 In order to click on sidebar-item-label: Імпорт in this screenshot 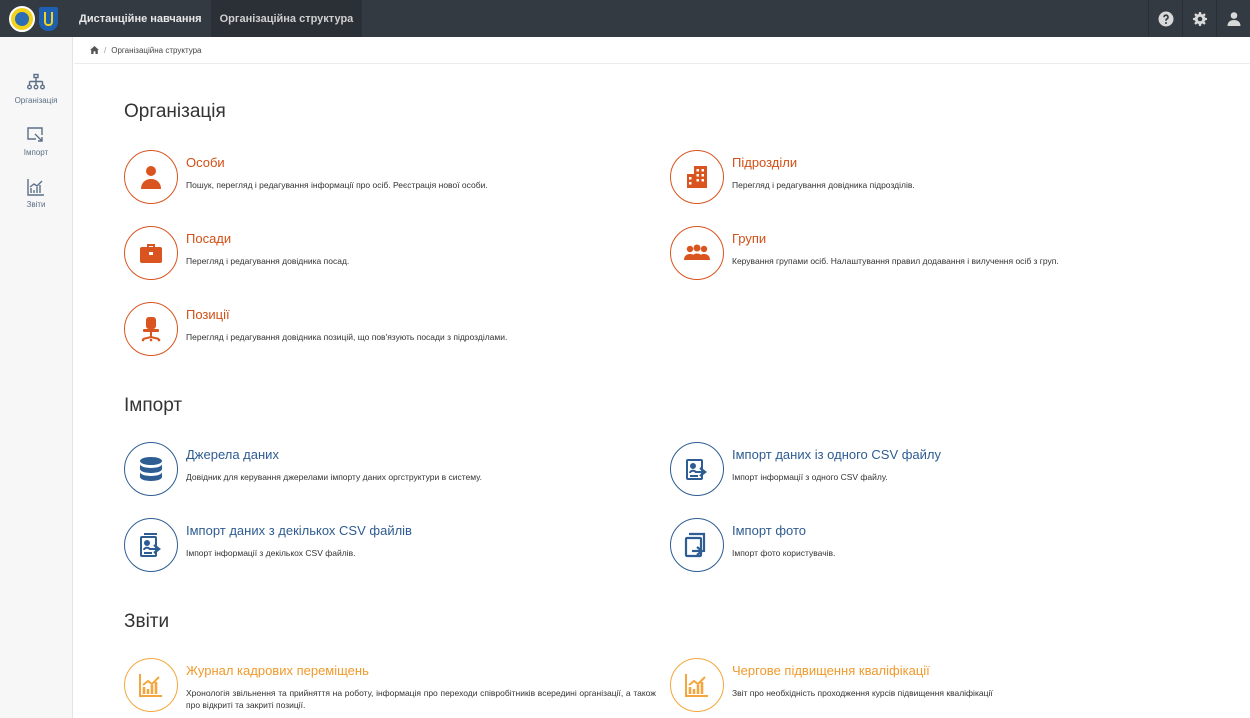, I will do `click(36, 152)`.